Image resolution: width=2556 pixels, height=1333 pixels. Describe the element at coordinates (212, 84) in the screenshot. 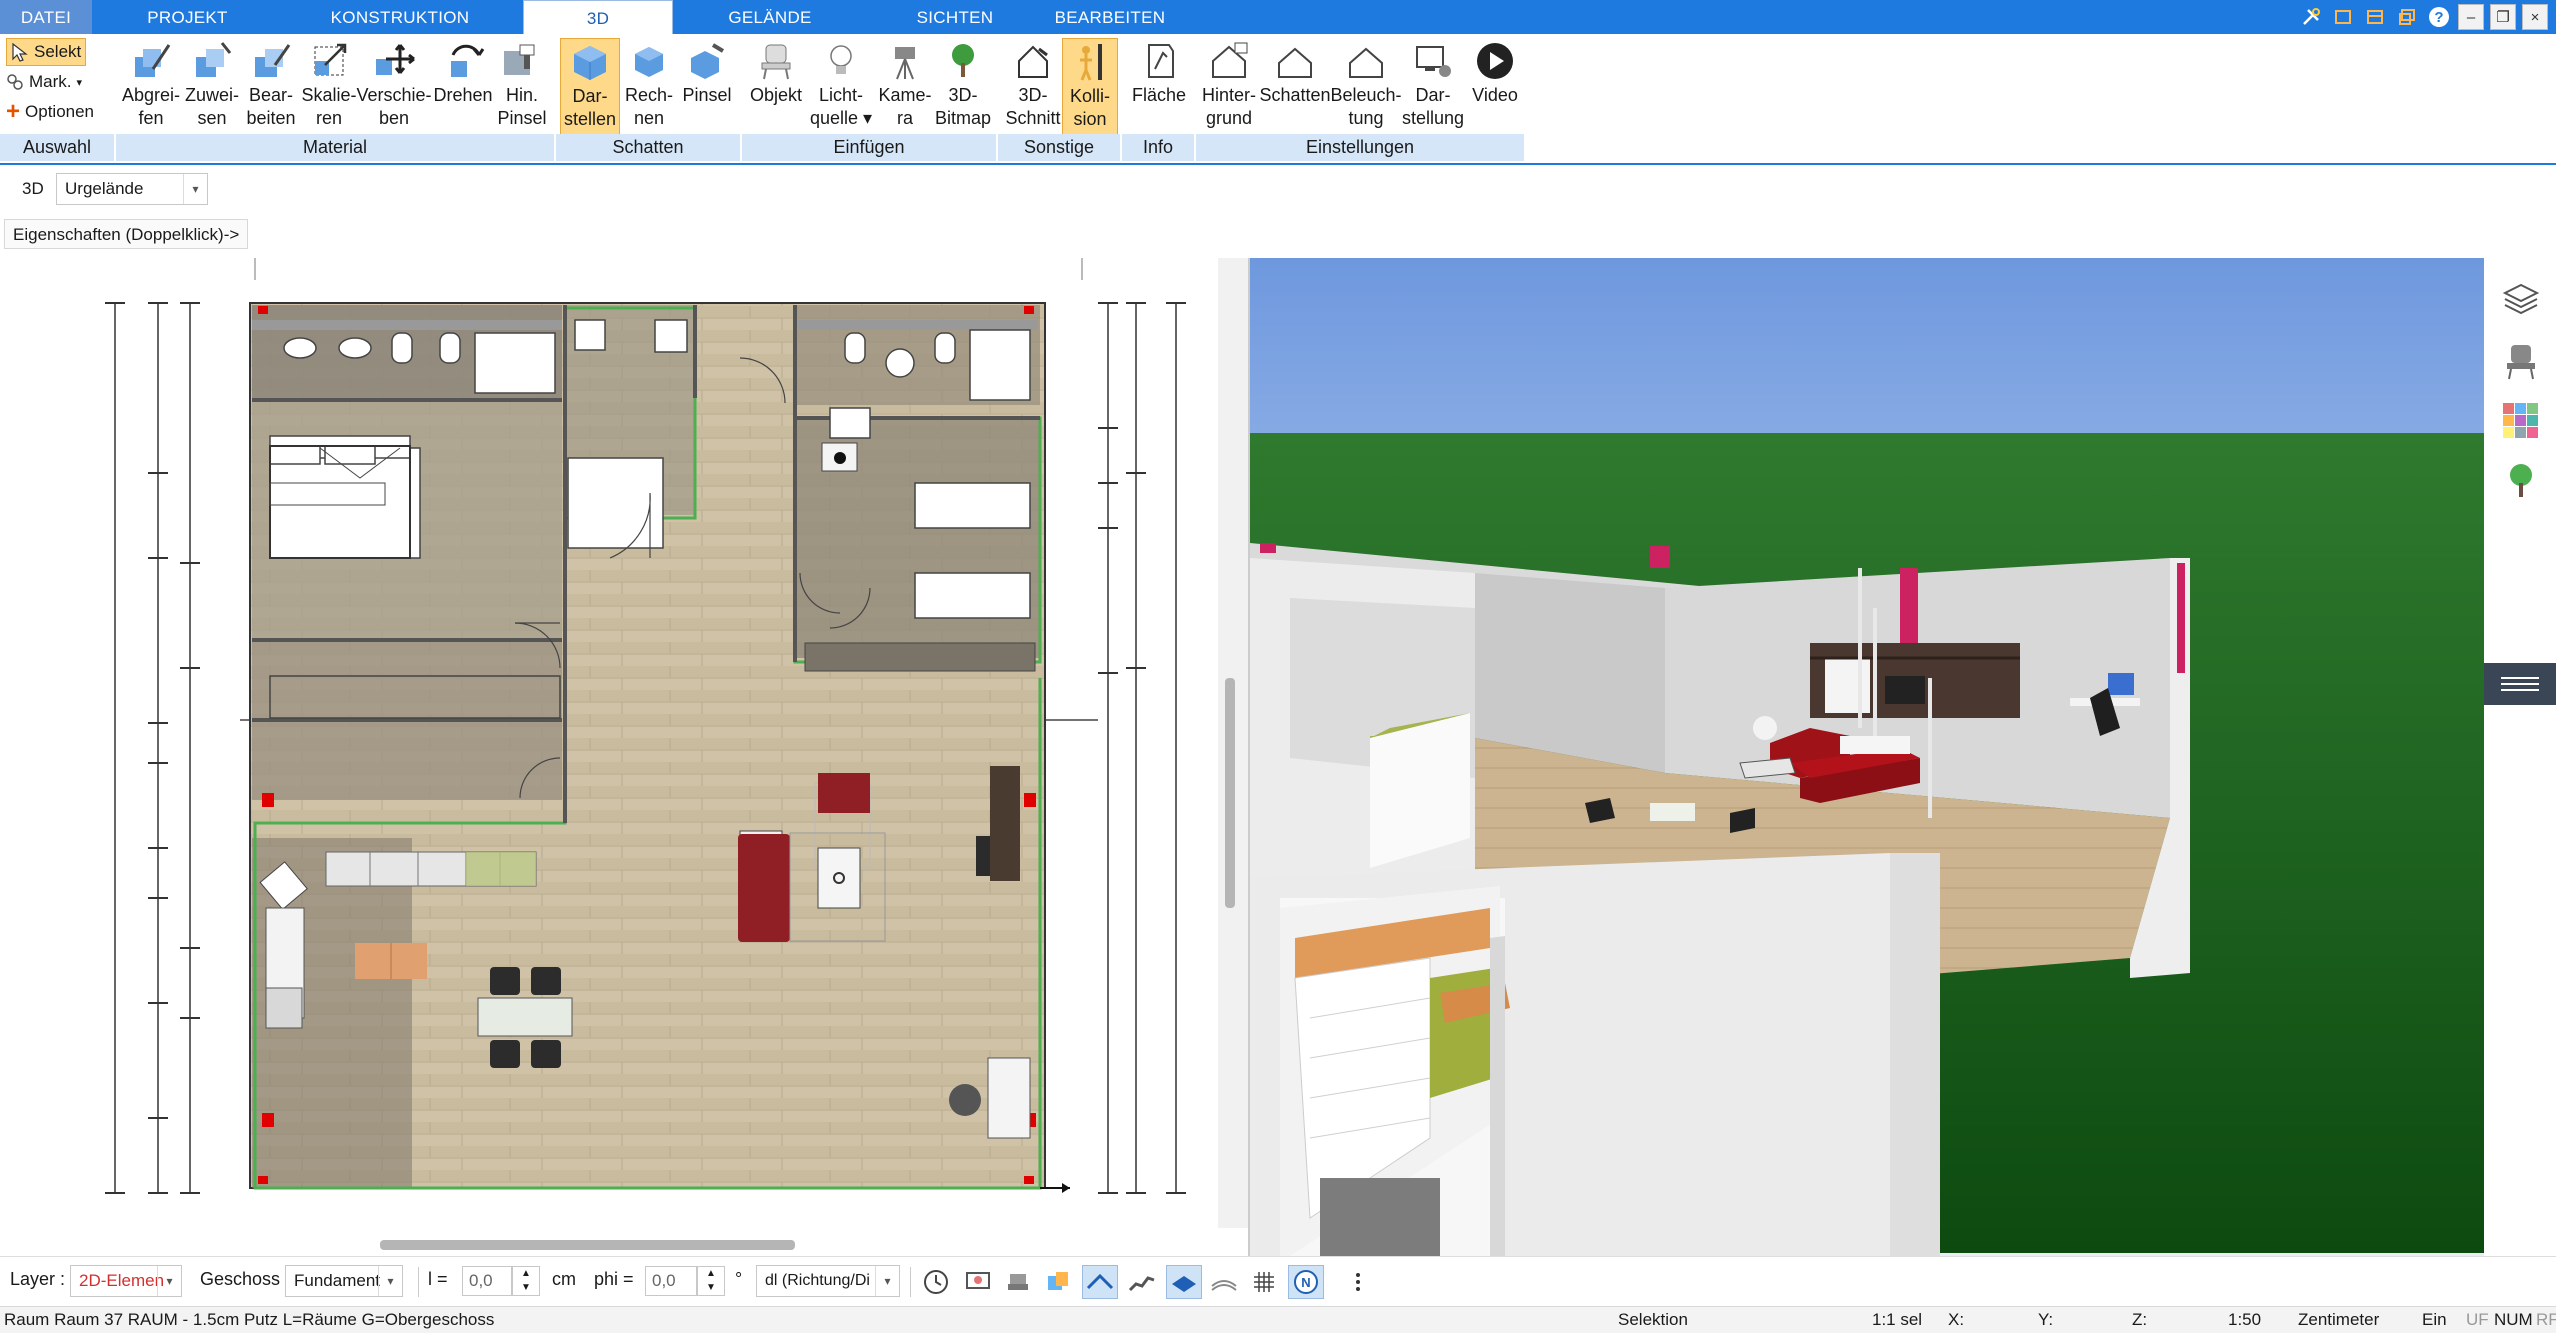

I see `assign-material-button: Zuwei- sen` at that location.